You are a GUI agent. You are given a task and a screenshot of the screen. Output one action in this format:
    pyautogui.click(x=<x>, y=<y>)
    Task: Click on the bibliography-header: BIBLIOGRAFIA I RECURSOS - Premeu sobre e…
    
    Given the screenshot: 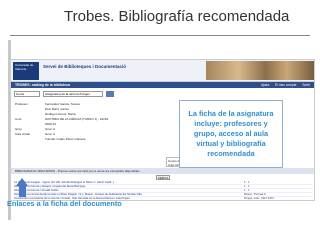 What is the action you would take?
    pyautogui.click(x=162, y=171)
    